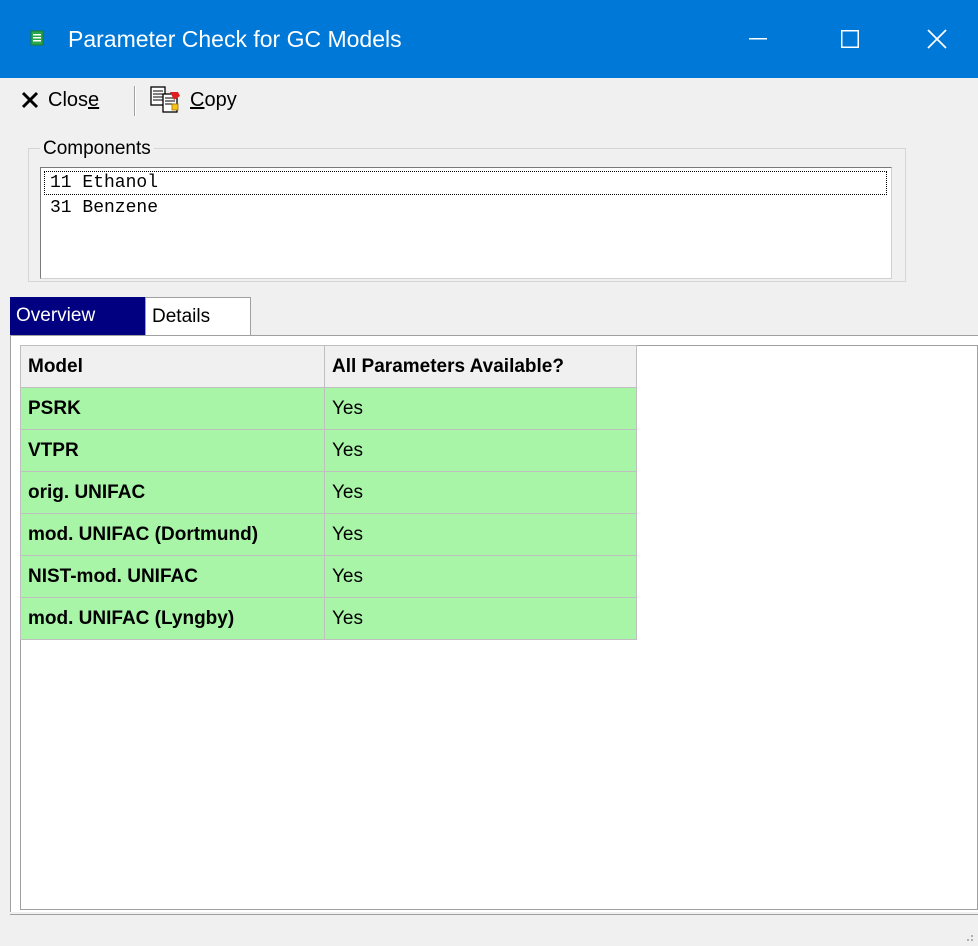  I want to click on table-row: NIST-mod. UNIFAC Yes, so click(328, 576).